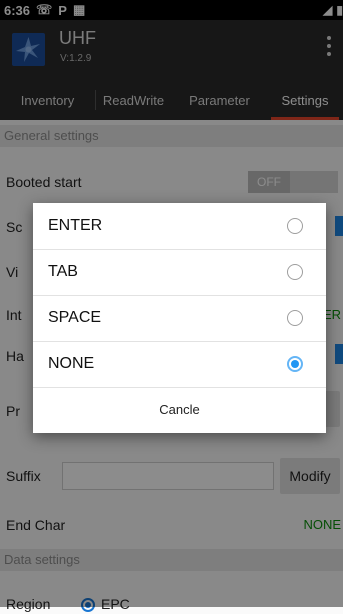 The width and height of the screenshot is (343, 614). What do you see at coordinates (295, 226) in the screenshot?
I see `option-enter-radio` at bounding box center [295, 226].